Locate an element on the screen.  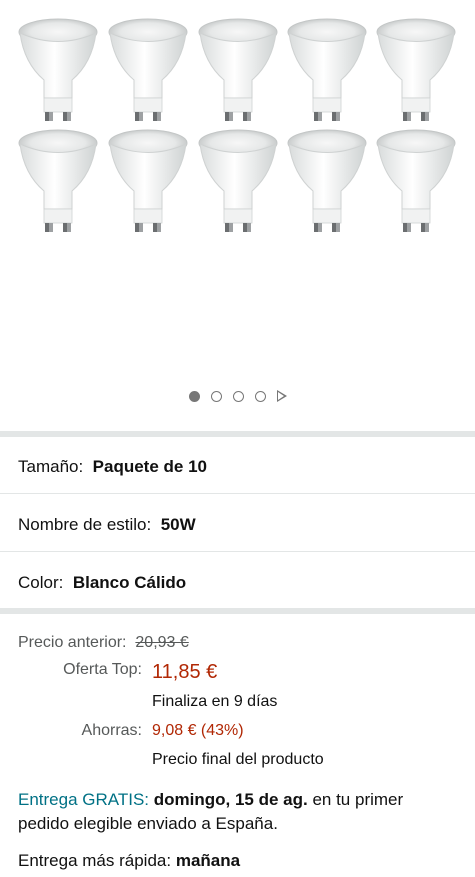
deal-label: Oferta Top: is located at coordinates (102, 669).